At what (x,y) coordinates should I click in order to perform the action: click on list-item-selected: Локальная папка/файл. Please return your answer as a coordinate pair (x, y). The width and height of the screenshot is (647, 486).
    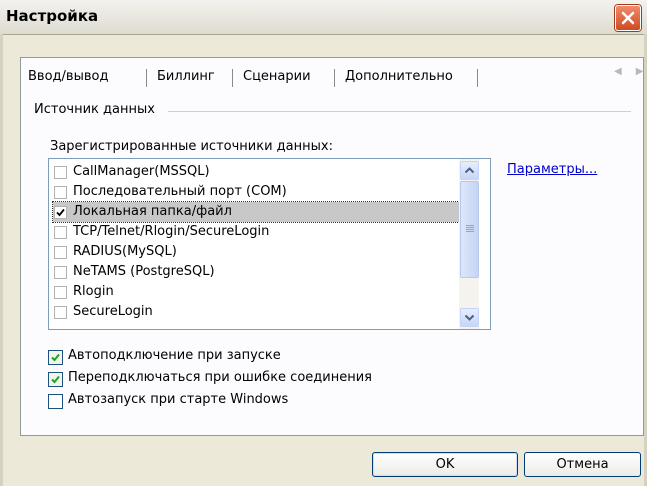
    Looking at the image, I should click on (256, 212).